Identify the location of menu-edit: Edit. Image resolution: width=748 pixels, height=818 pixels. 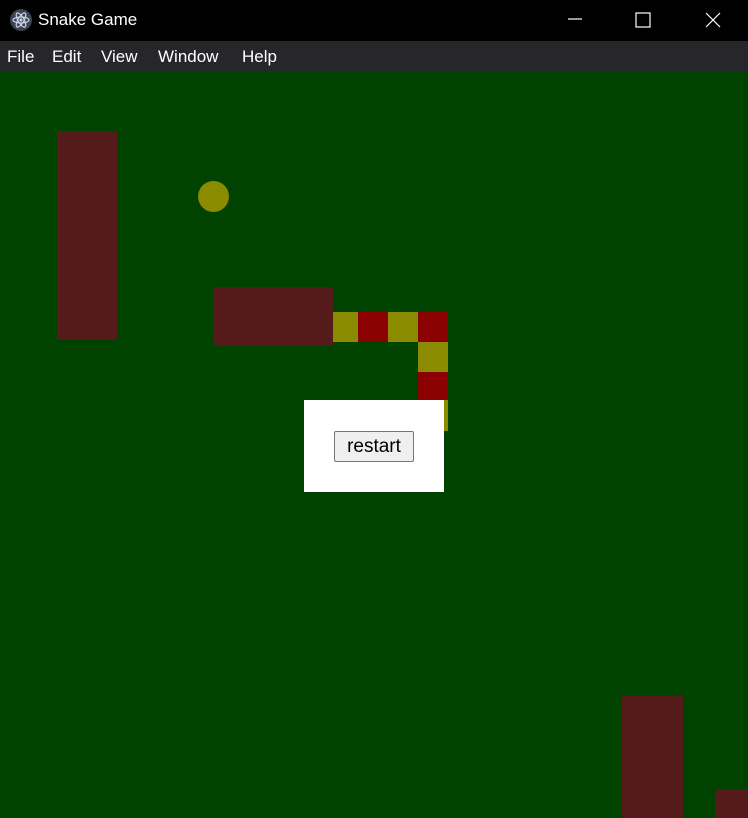
(66, 57).